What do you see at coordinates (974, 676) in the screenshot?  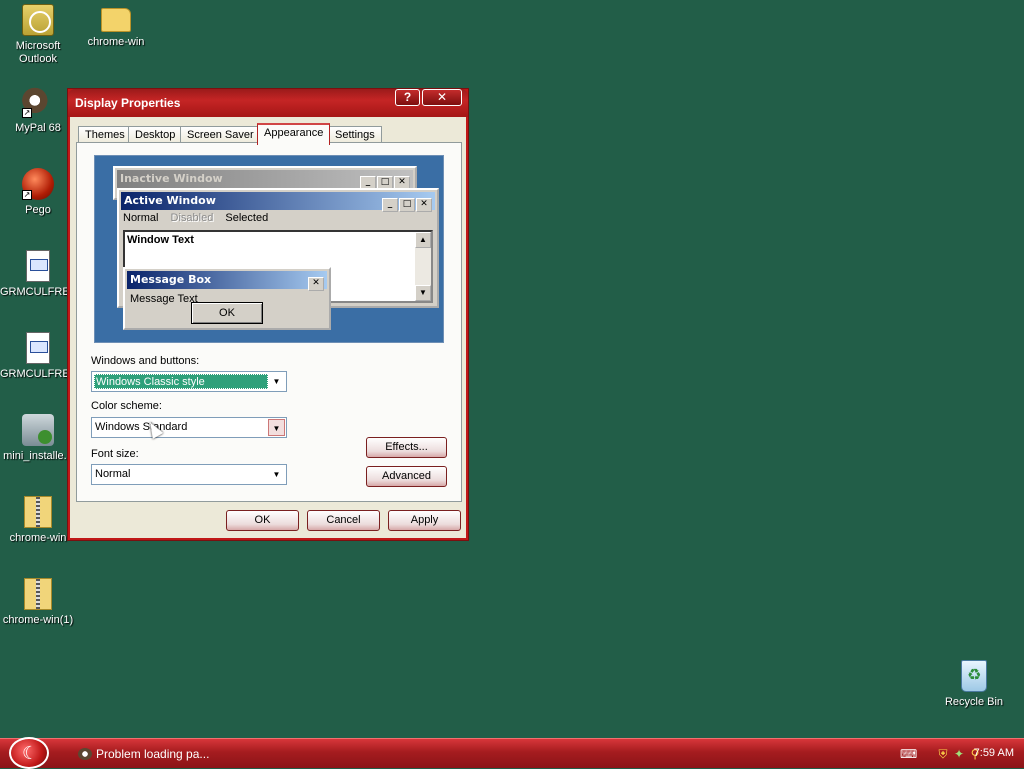 I see `recycle-bin-icon` at bounding box center [974, 676].